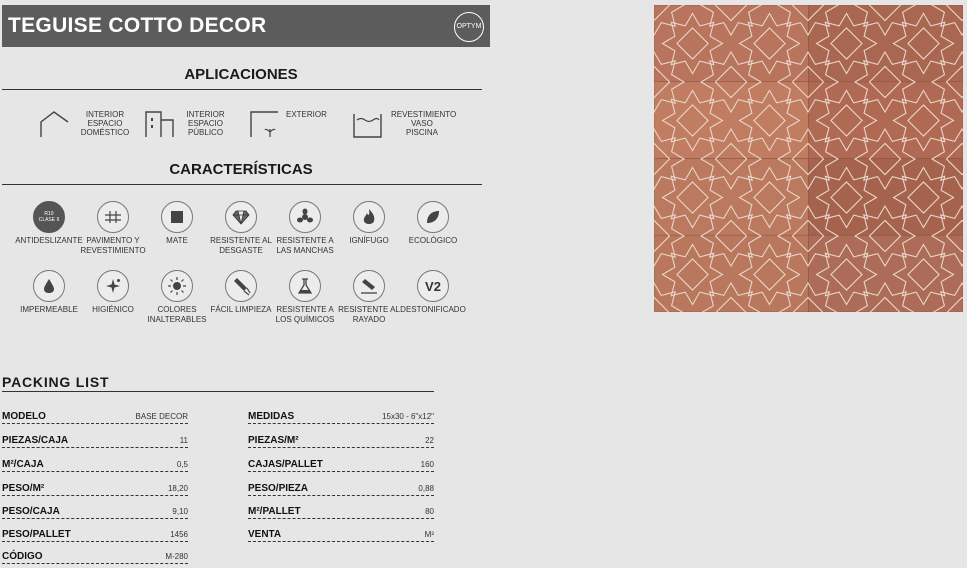 The image size is (967, 568). What do you see at coordinates (305, 217) in the screenshot?
I see `stain-icon` at bounding box center [305, 217].